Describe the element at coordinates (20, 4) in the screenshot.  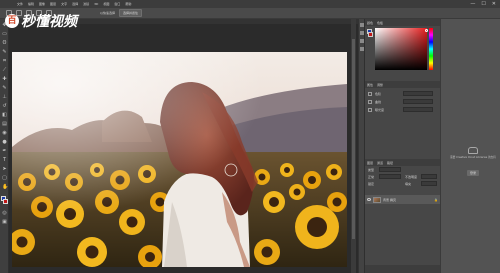
I see `menu-file: 文件` at that location.